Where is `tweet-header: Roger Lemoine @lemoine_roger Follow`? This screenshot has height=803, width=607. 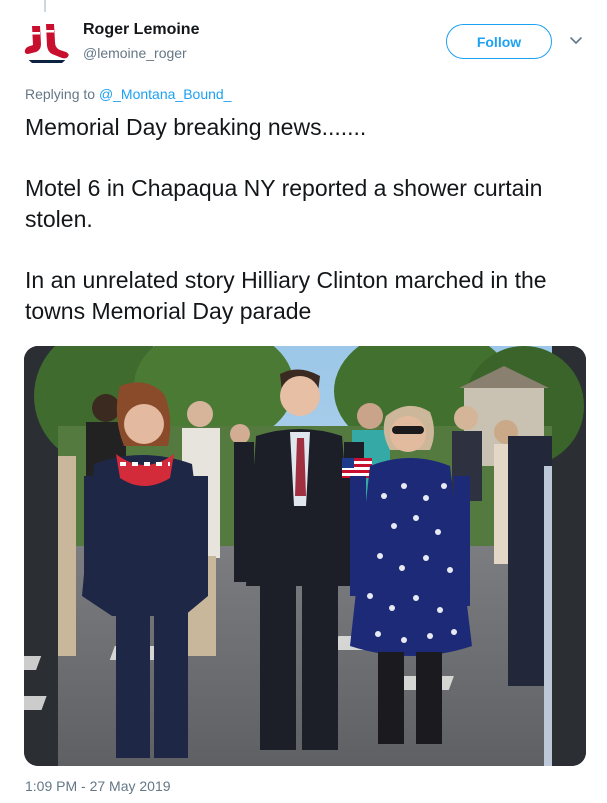
tweet-header: Roger Lemoine @lemoine_roger Follow is located at coordinates (304, 46).